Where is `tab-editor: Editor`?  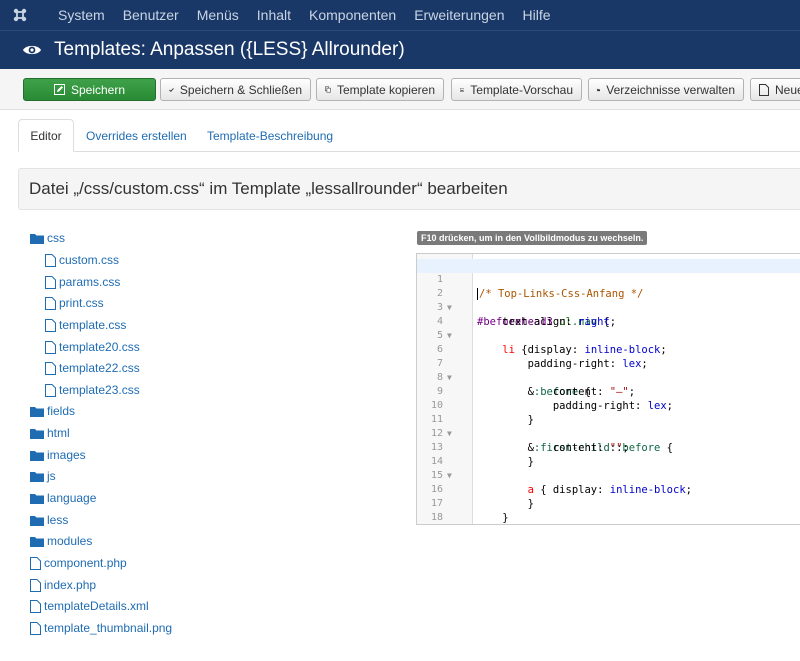 tab-editor: Editor is located at coordinates (46, 135).